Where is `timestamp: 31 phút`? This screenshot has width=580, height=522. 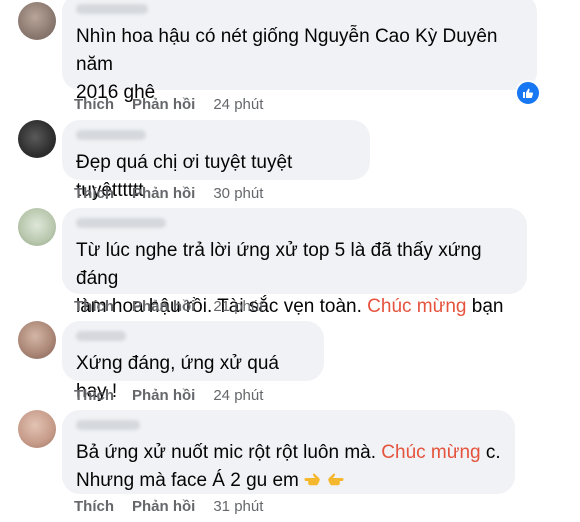 timestamp: 31 phút is located at coordinates (238, 506).